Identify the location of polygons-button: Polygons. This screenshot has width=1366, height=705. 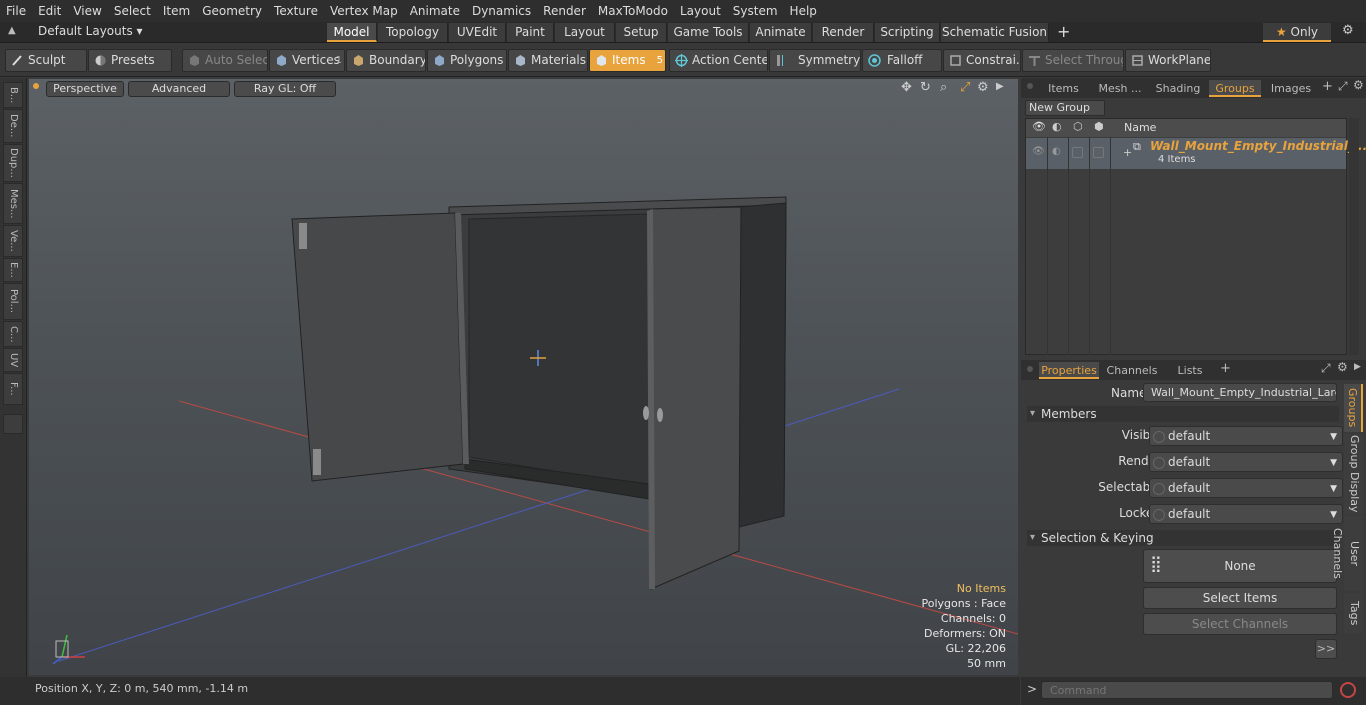
(467, 60).